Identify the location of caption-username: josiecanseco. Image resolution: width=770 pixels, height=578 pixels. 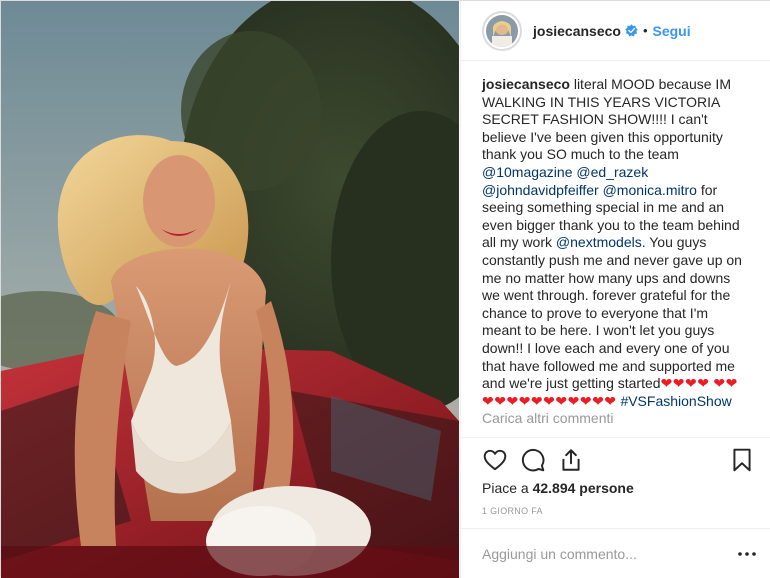
(526, 84).